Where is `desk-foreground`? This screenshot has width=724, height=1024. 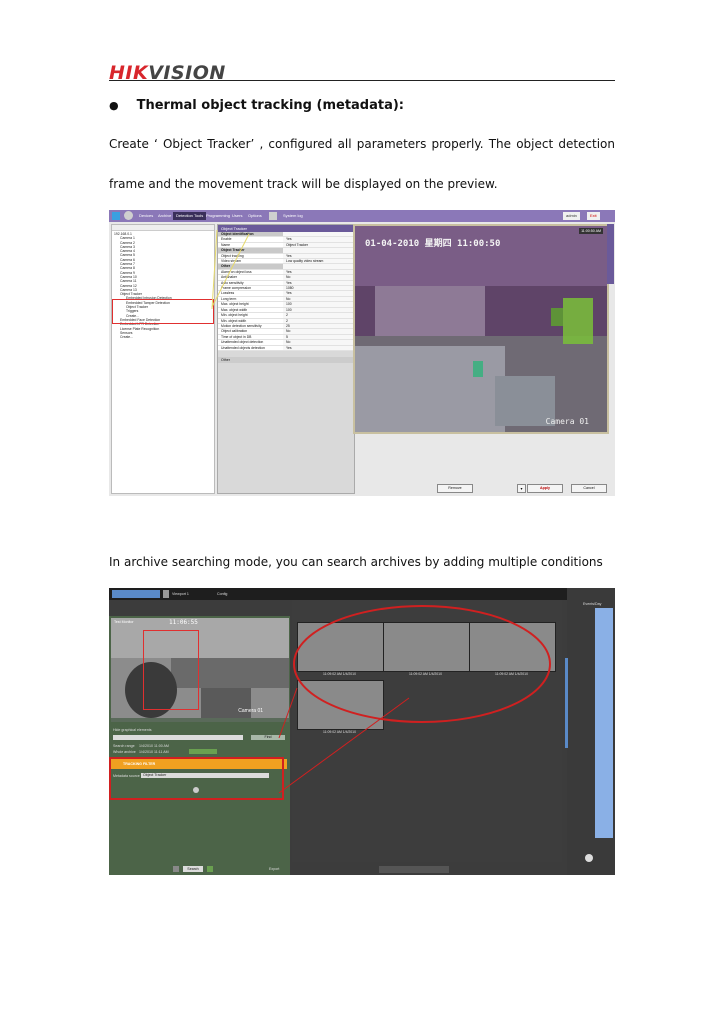
desk-foreground is located at coordinates (430, 389).